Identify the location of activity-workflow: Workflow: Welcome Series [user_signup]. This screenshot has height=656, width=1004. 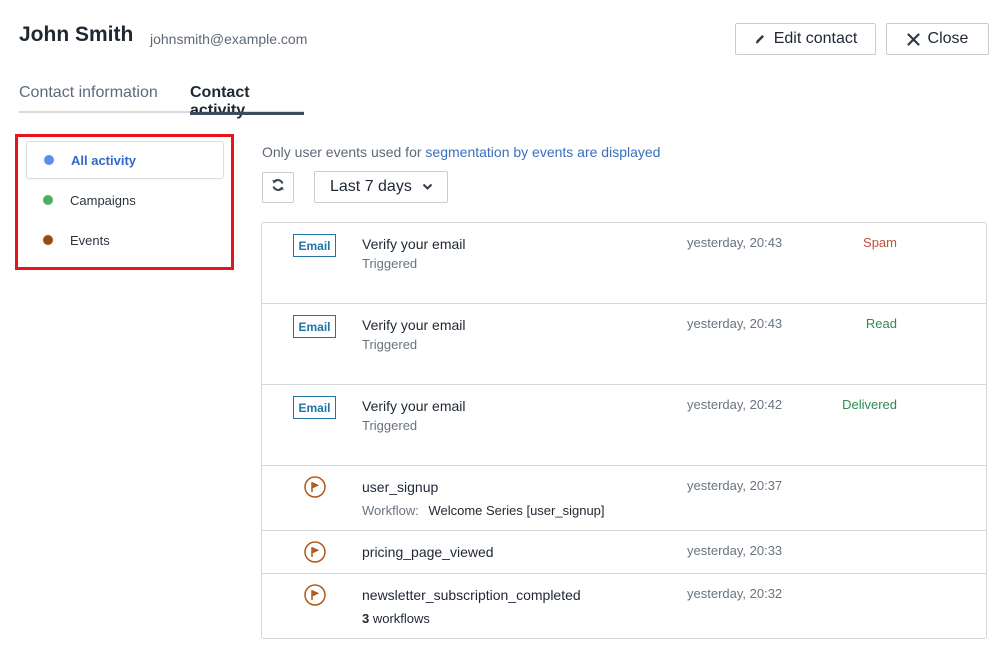
(483, 510).